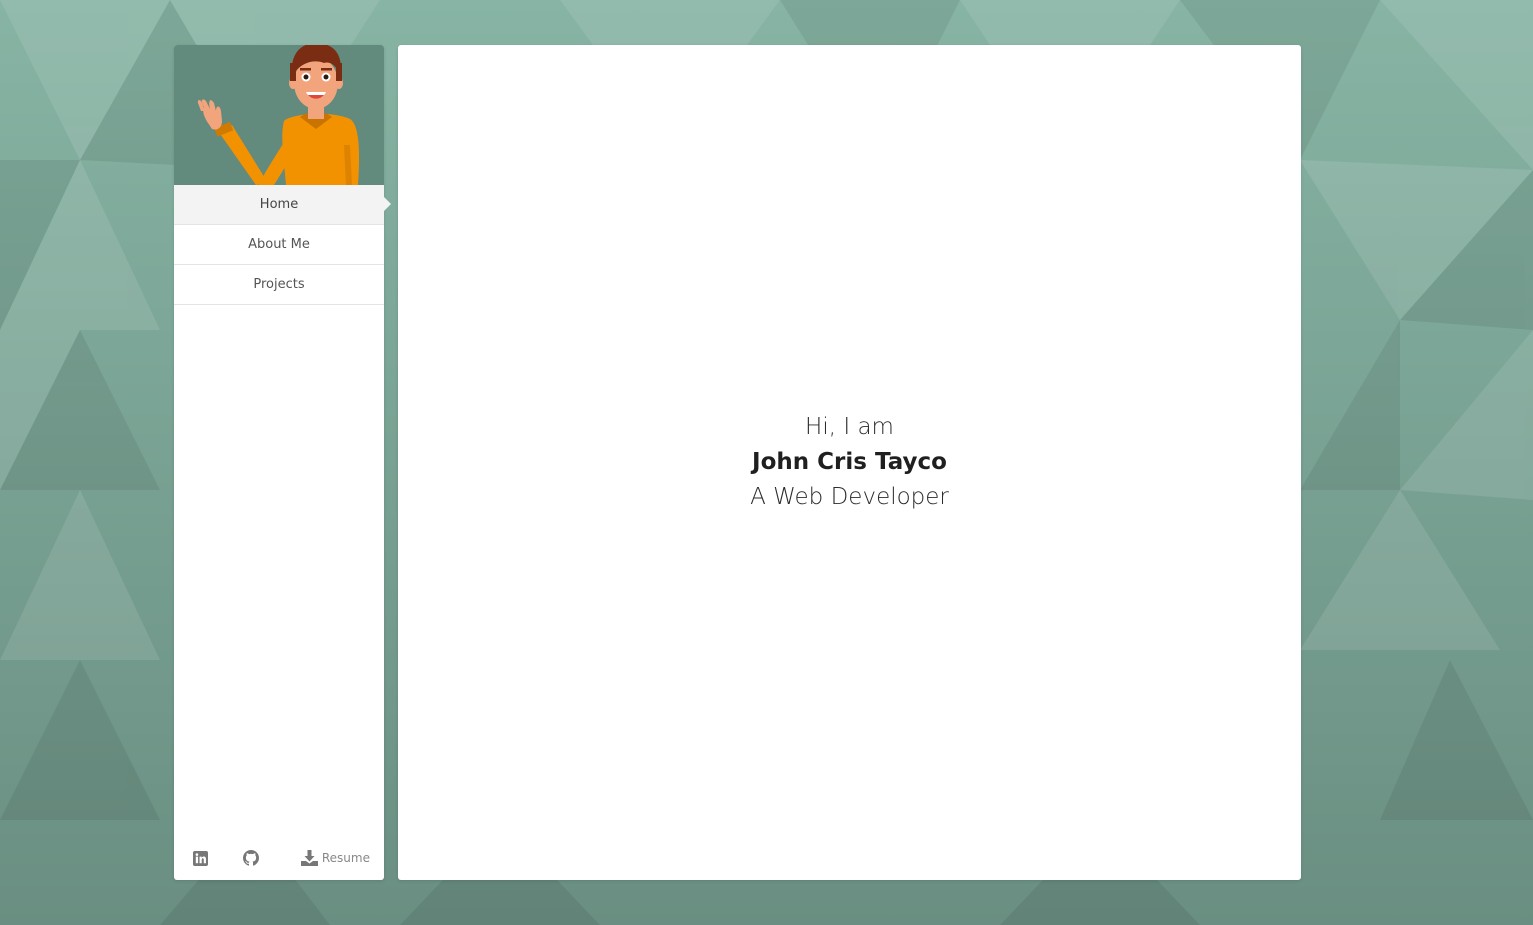  I want to click on waving-developer-illustration, so click(278, 115).